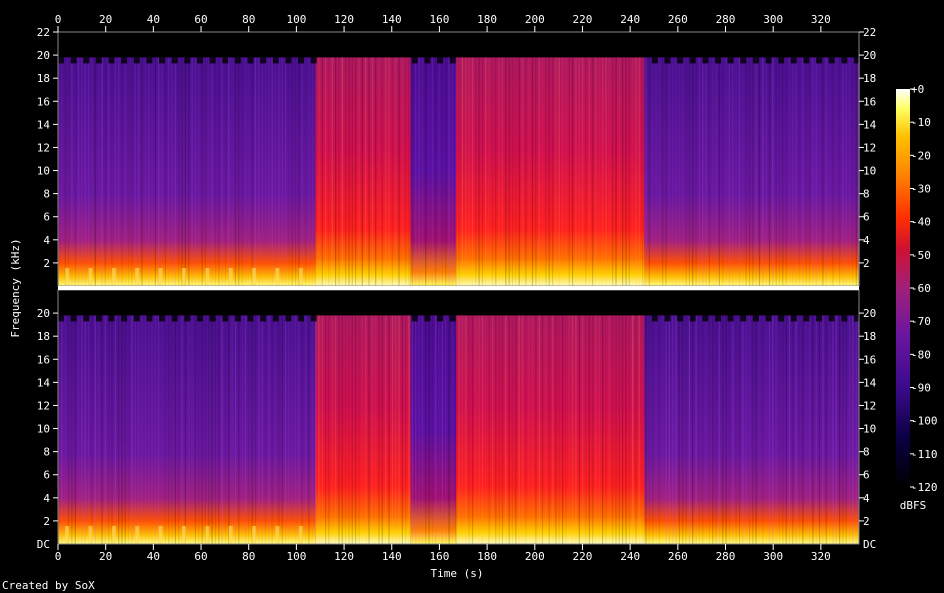 The height and width of the screenshot is (593, 944). What do you see at coordinates (153, 556) in the screenshot?
I see `x-tick-label-bottom: 40` at bounding box center [153, 556].